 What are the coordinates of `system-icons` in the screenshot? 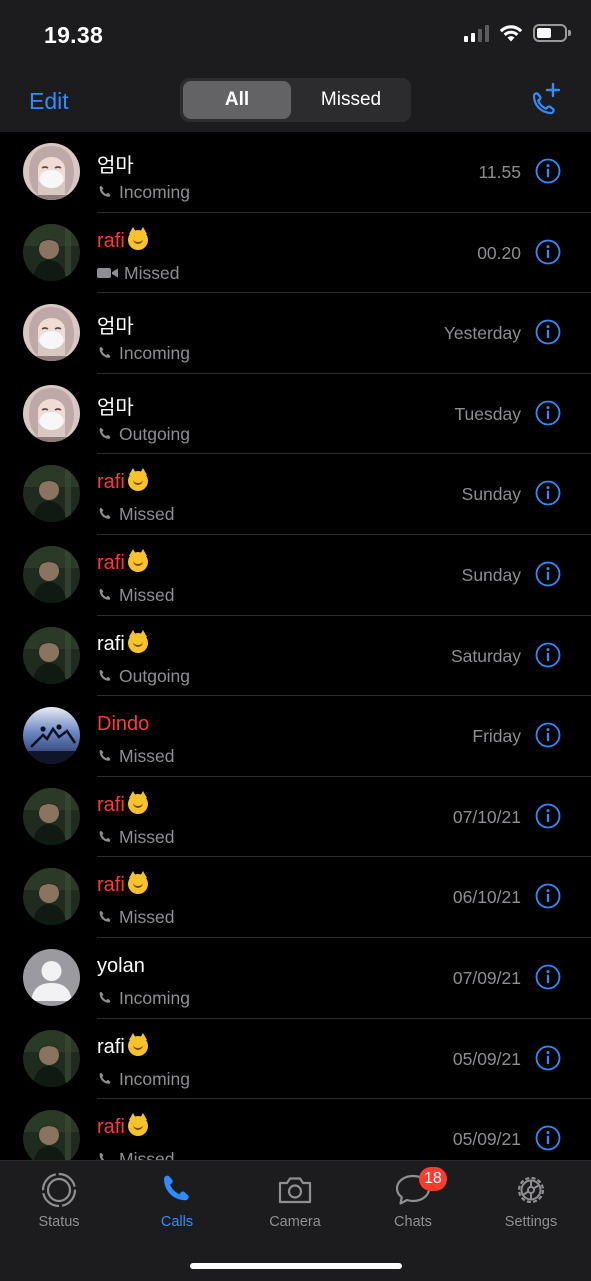 It's located at (517, 33).